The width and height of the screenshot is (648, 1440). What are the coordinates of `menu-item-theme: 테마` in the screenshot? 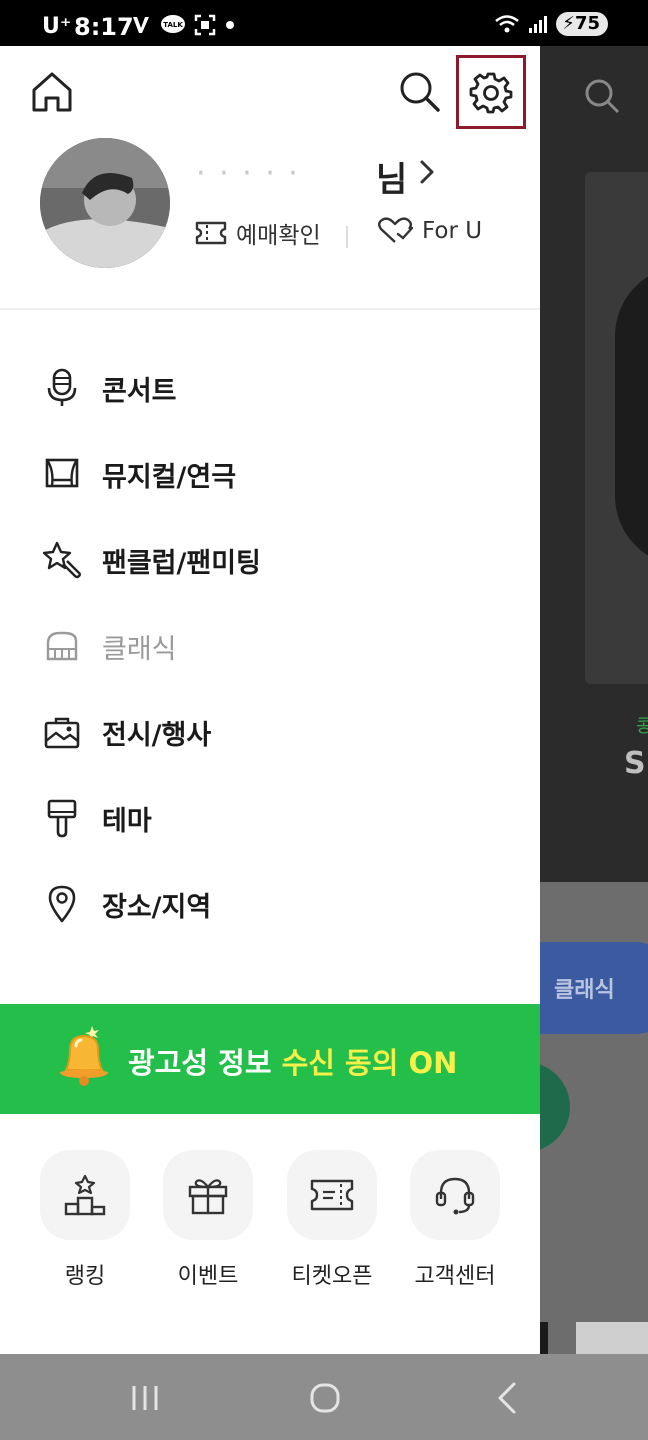 It's located at (270, 818).